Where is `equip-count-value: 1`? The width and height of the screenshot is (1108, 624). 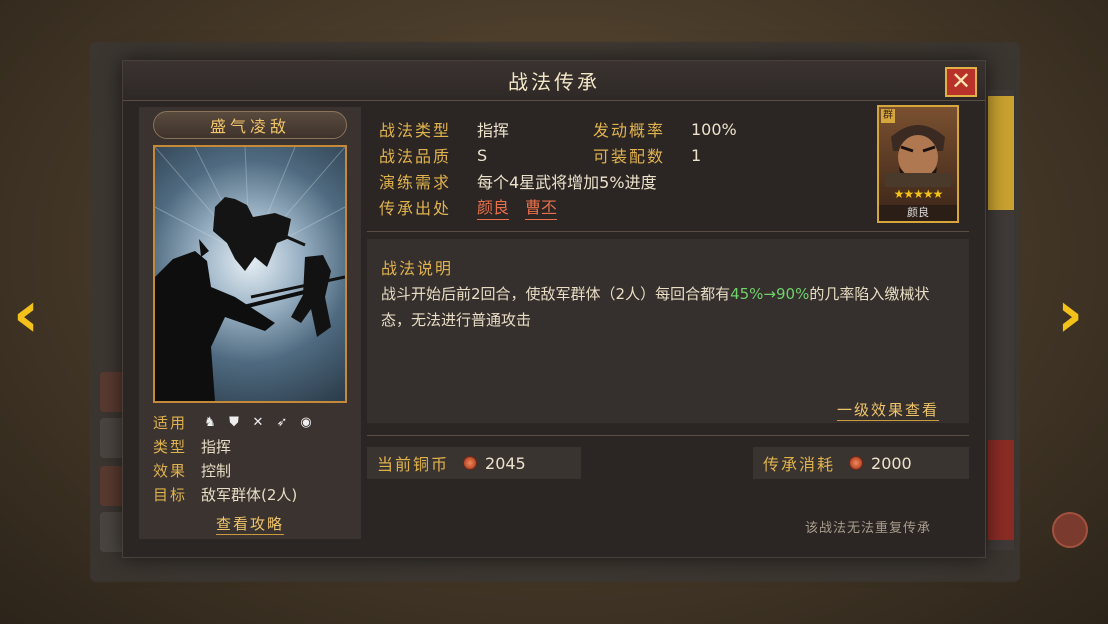
equip-count-value: 1 is located at coordinates (696, 155).